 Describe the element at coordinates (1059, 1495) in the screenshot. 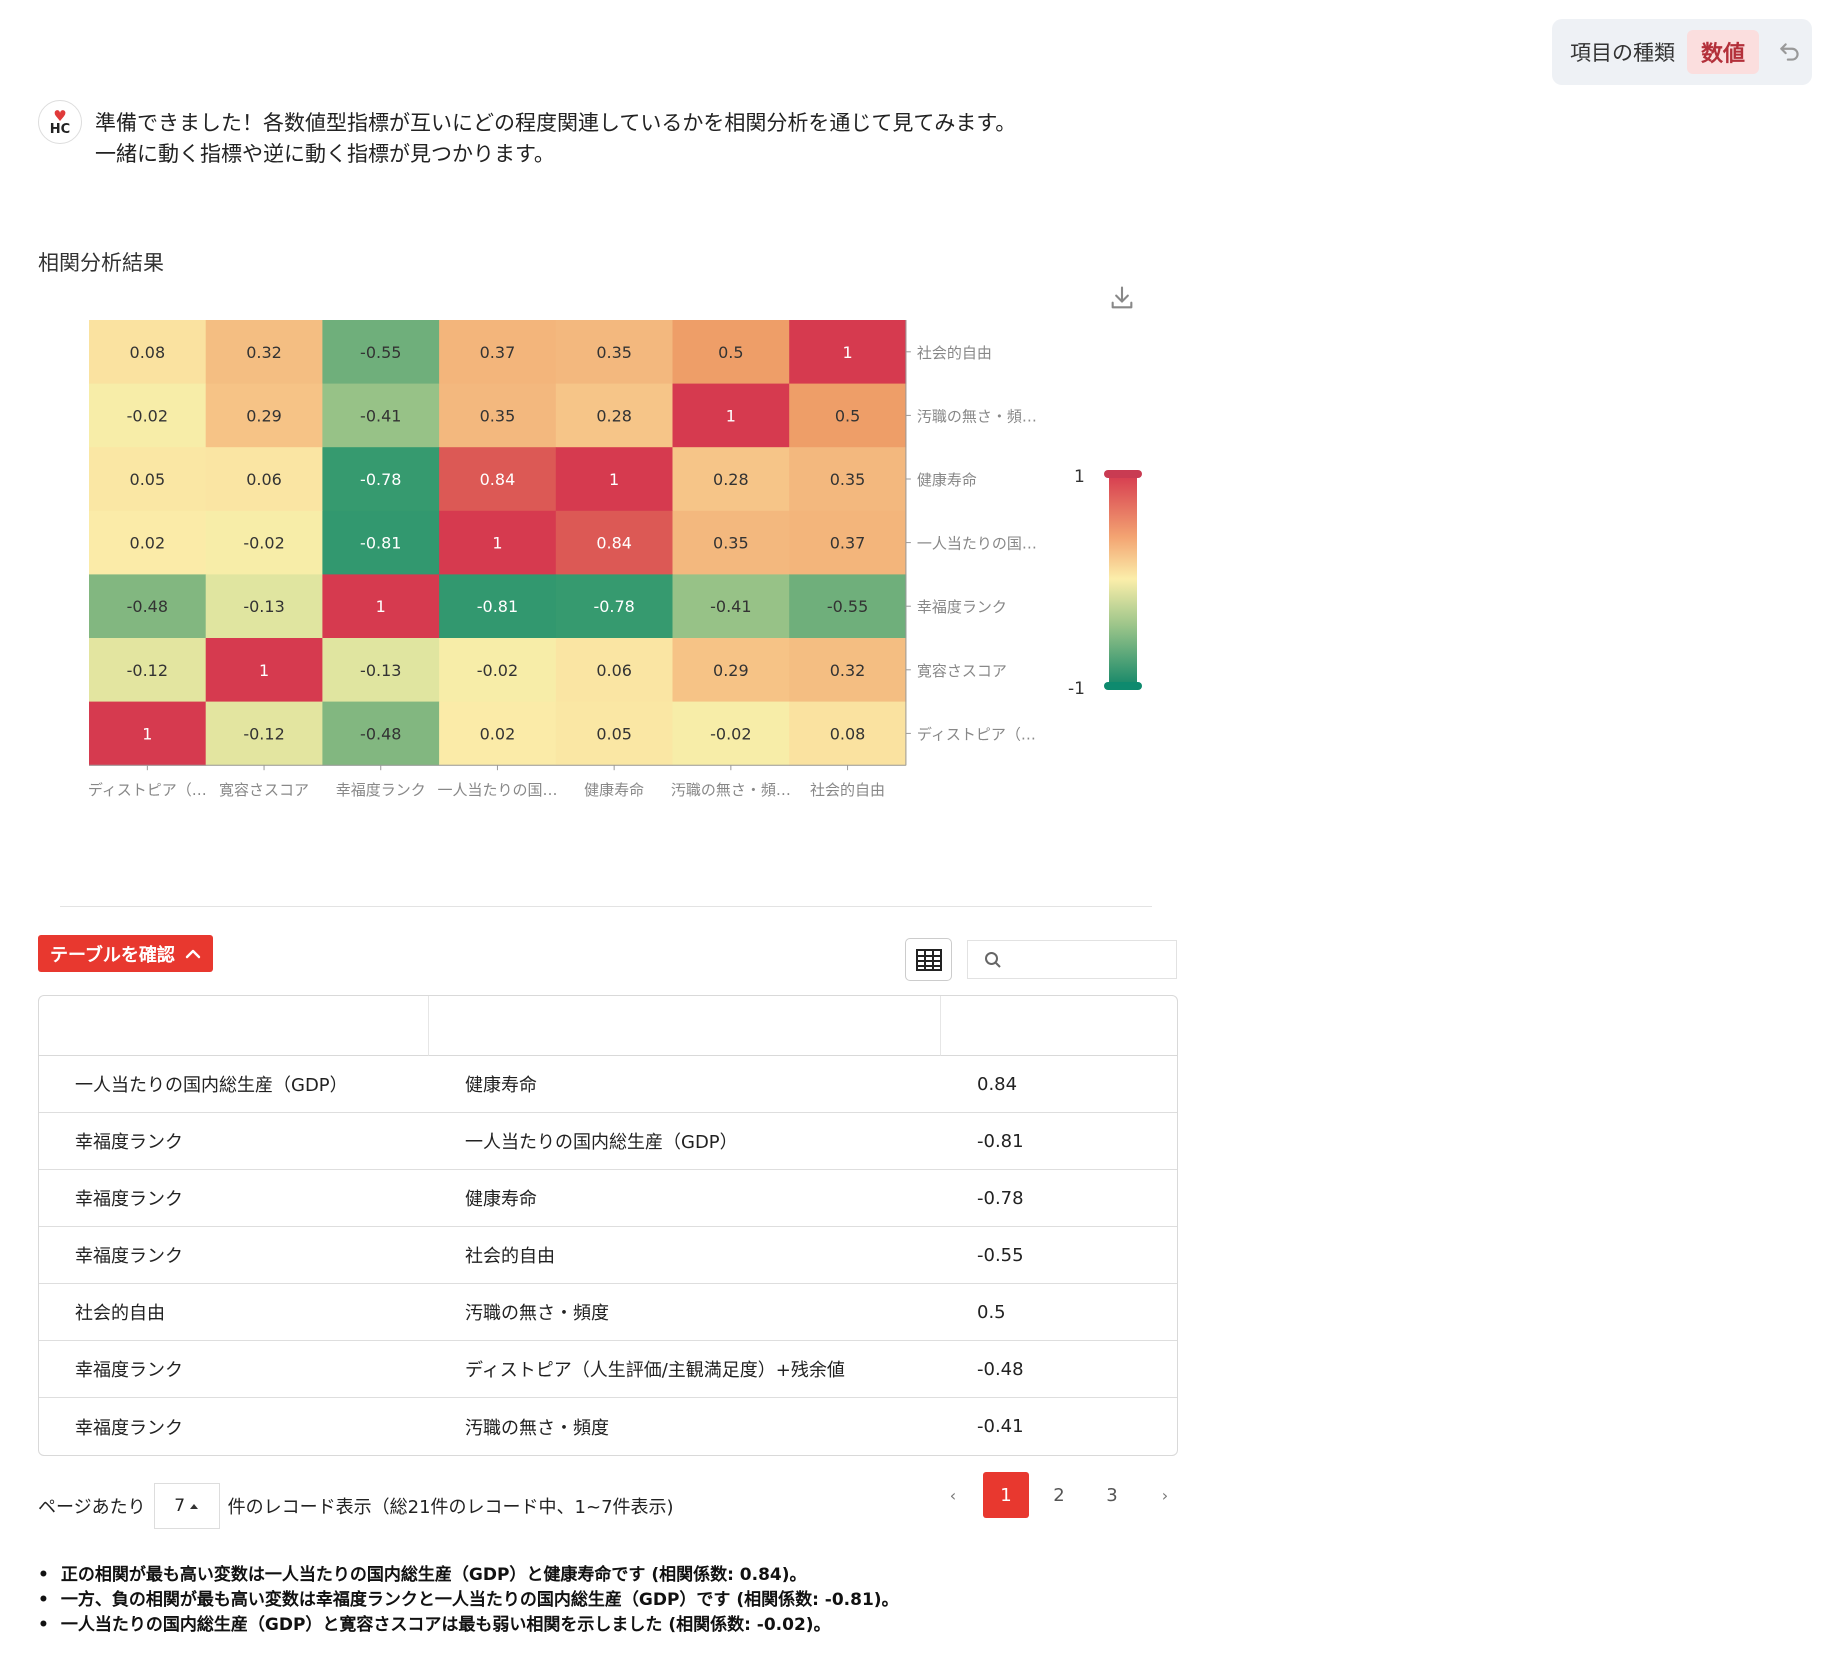

I see `page-button-2: 2` at that location.